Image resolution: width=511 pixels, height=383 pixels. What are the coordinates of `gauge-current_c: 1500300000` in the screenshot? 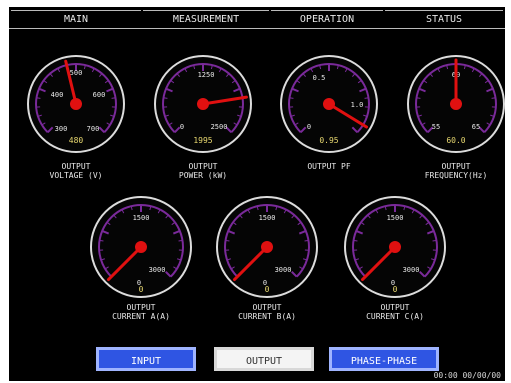 It's located at (395, 247).